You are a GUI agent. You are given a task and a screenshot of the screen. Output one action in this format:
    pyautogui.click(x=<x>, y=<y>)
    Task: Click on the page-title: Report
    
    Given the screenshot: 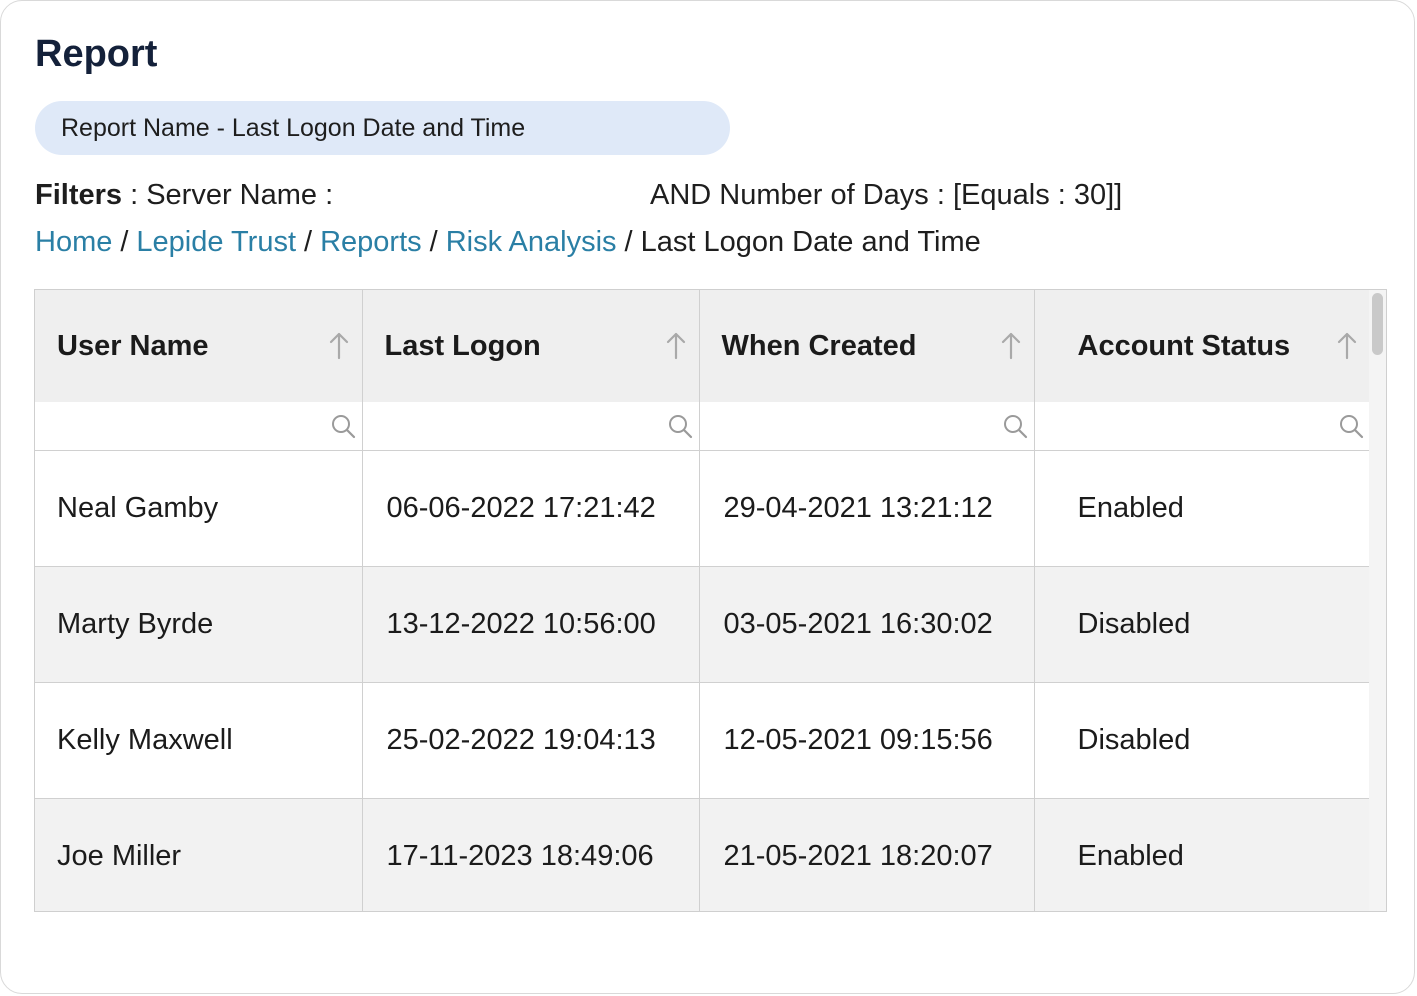 What is the action you would take?
    pyautogui.click(x=96, y=54)
    